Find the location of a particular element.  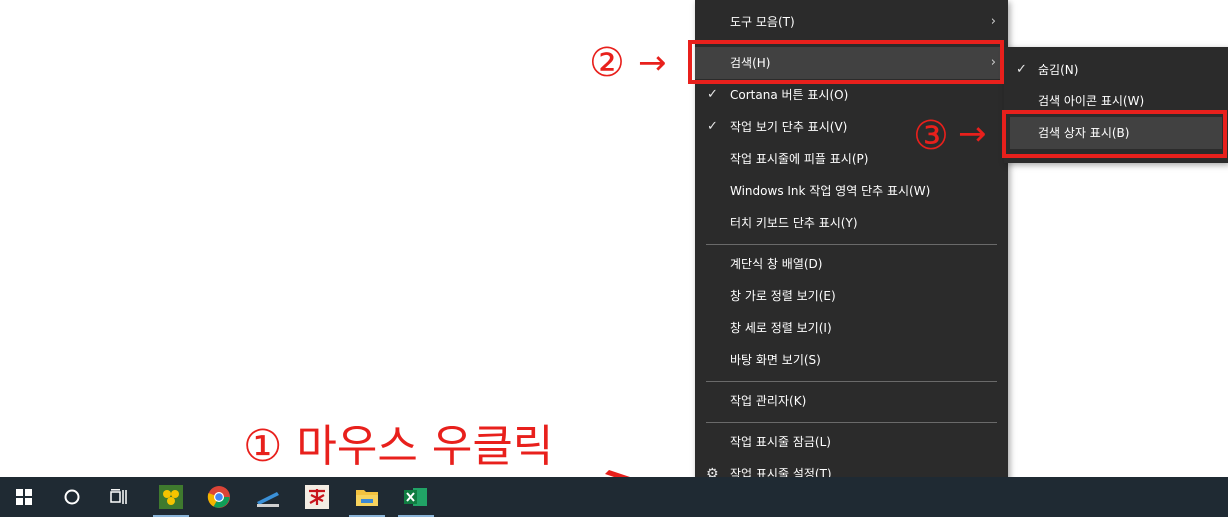

chrome-icon is located at coordinates (218, 497).